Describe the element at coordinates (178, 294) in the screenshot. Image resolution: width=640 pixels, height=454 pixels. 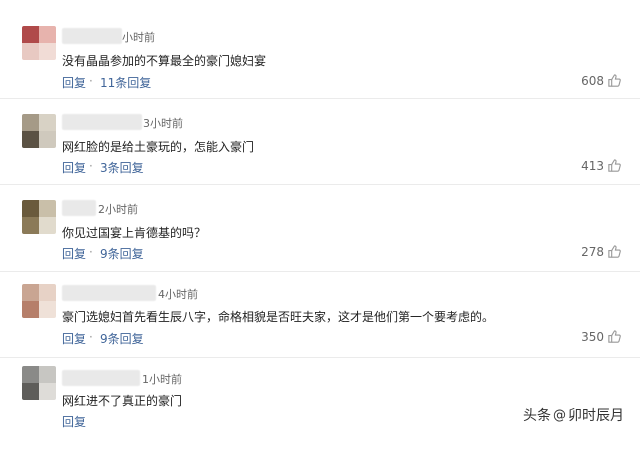
I see `comment-time: 4小时前` at that location.